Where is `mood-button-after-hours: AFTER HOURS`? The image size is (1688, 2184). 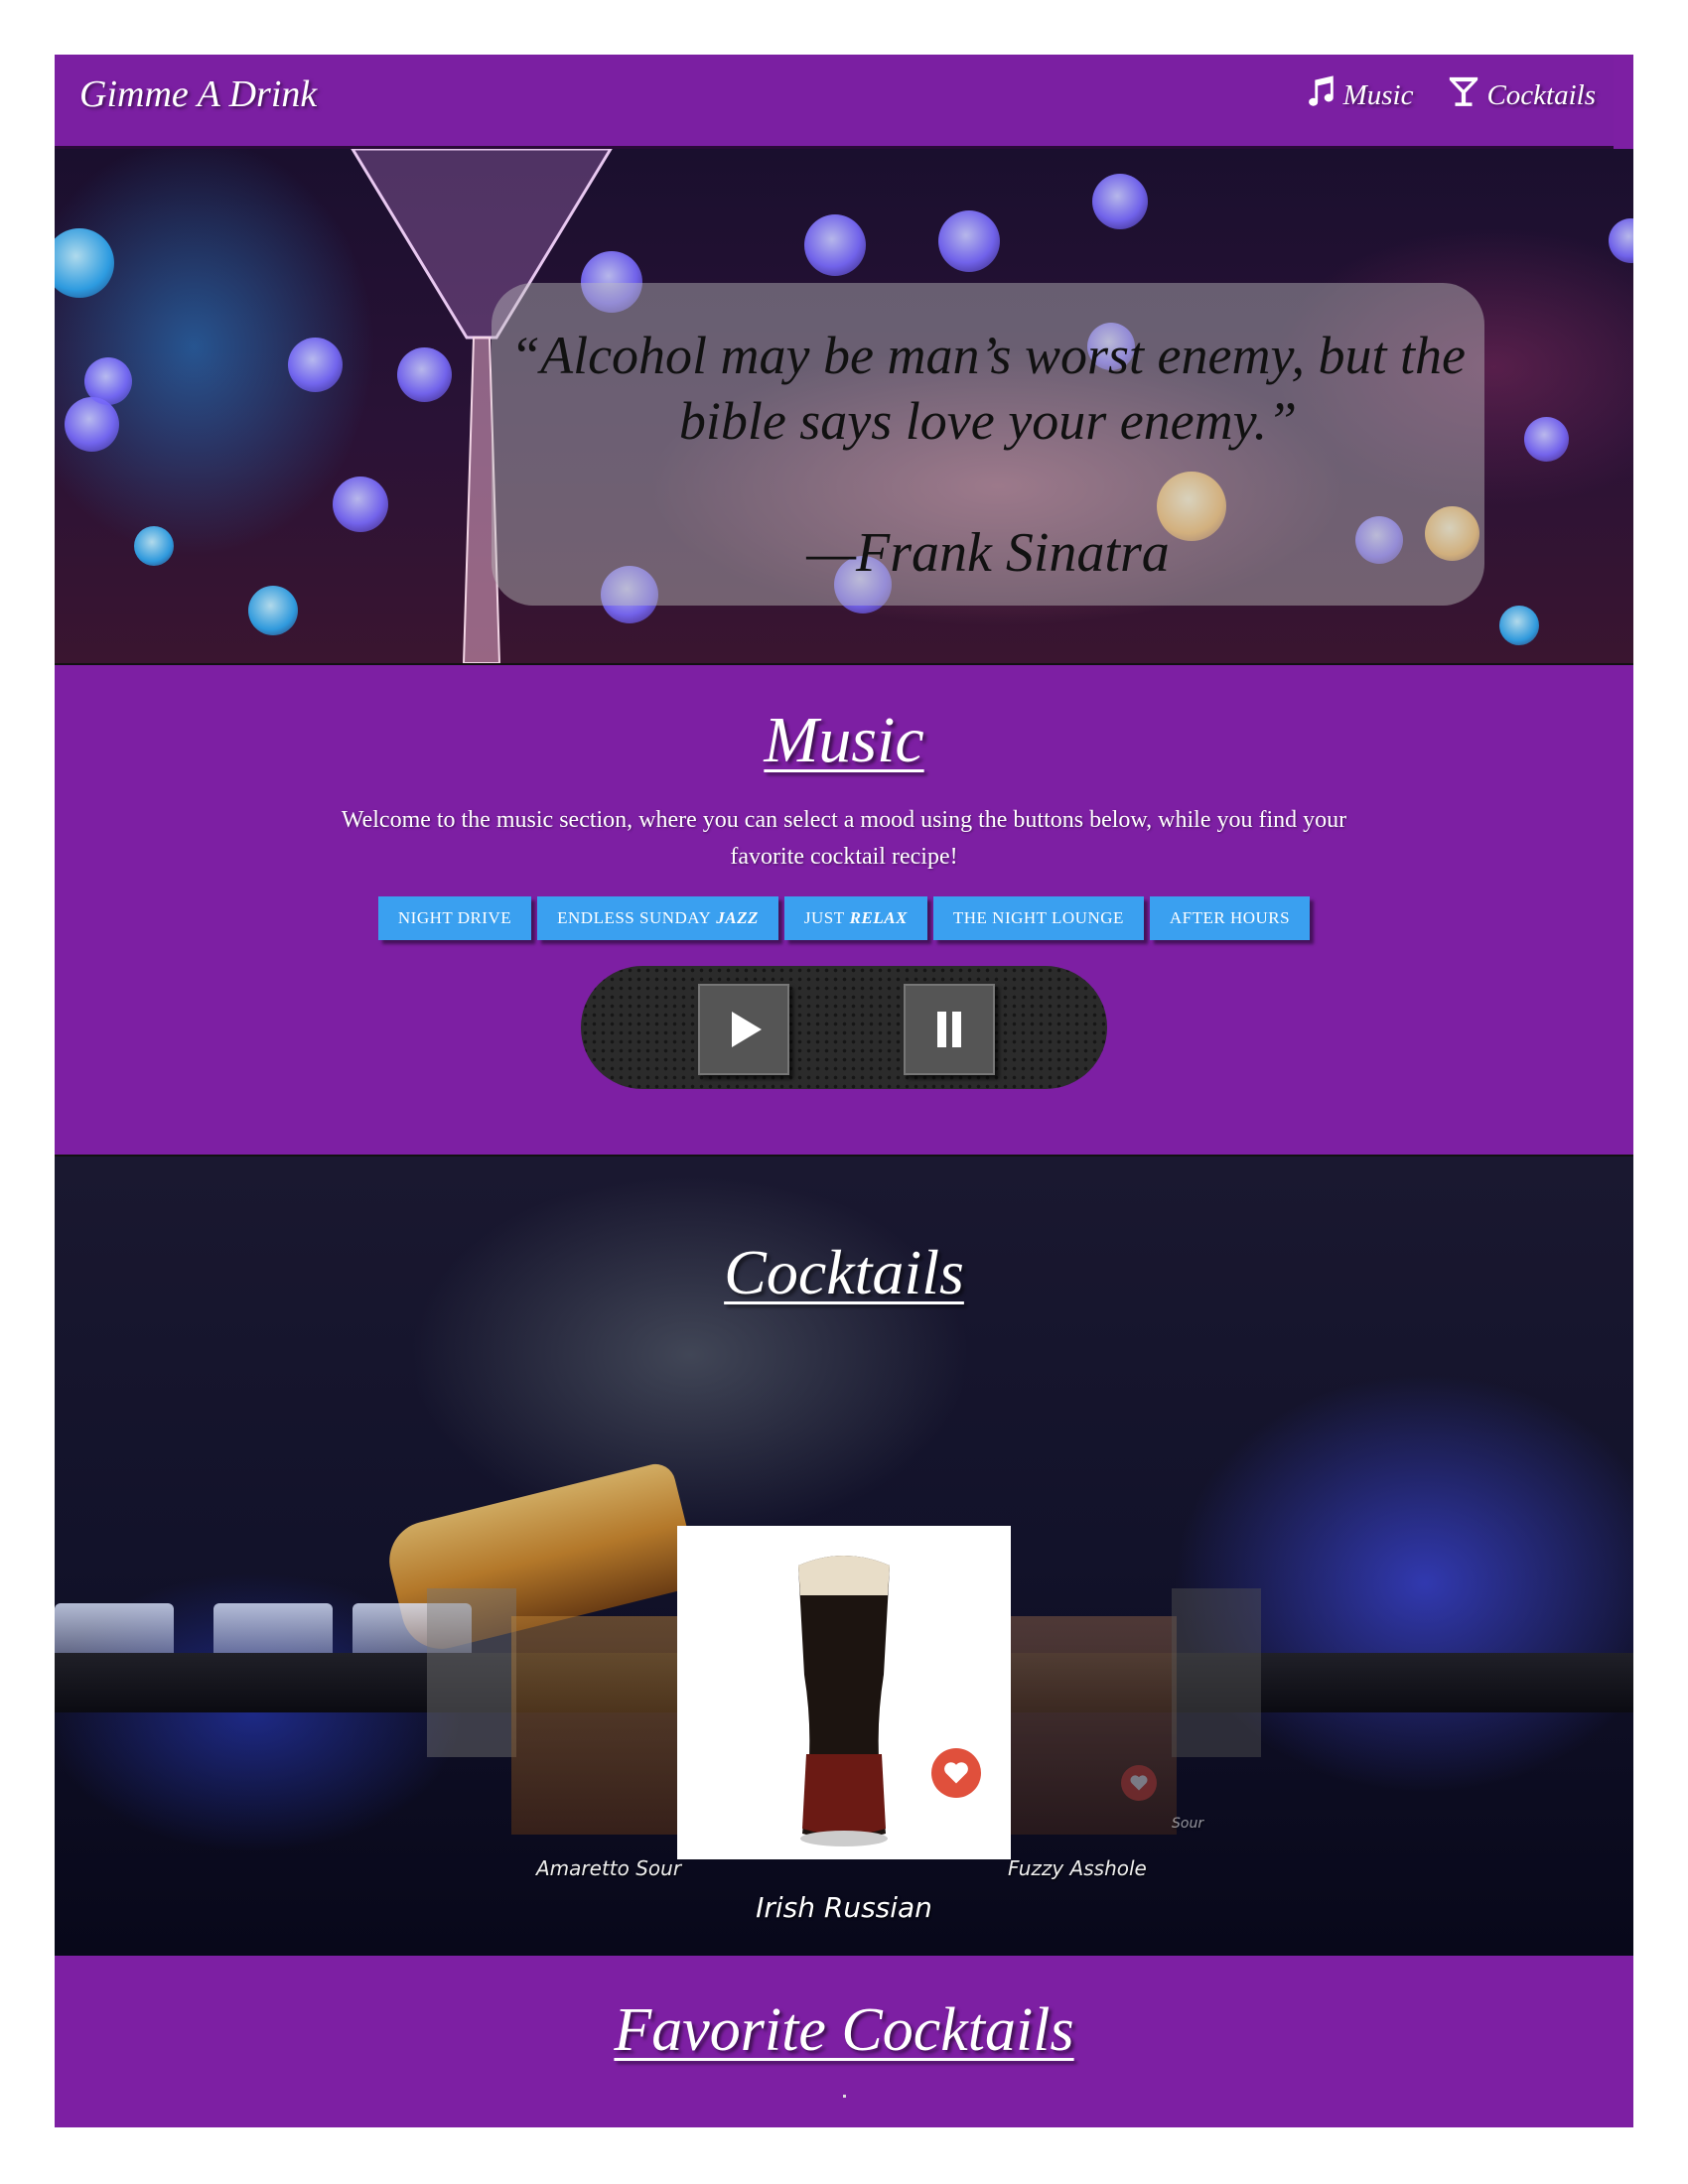
mood-button-after-hours: AFTER HOURS is located at coordinates (1230, 918).